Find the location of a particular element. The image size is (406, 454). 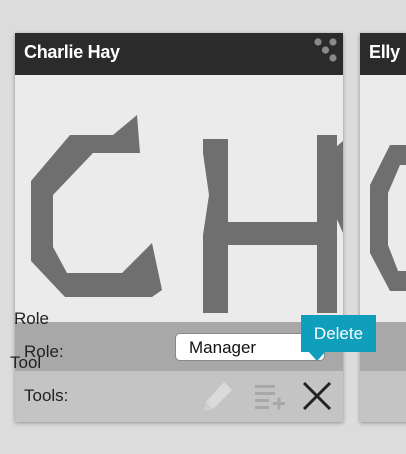

tools-row: Tools: is located at coordinates (179, 396).